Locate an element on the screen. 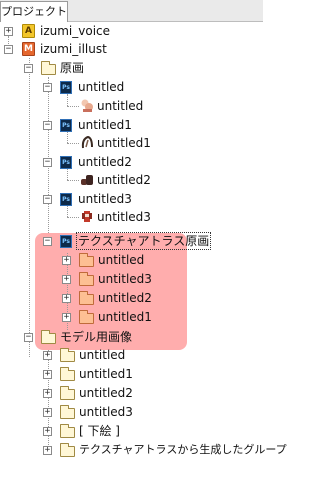 Image resolution: width=320 pixels, height=487 pixels. model-project-icon: M is located at coordinates (28, 49).